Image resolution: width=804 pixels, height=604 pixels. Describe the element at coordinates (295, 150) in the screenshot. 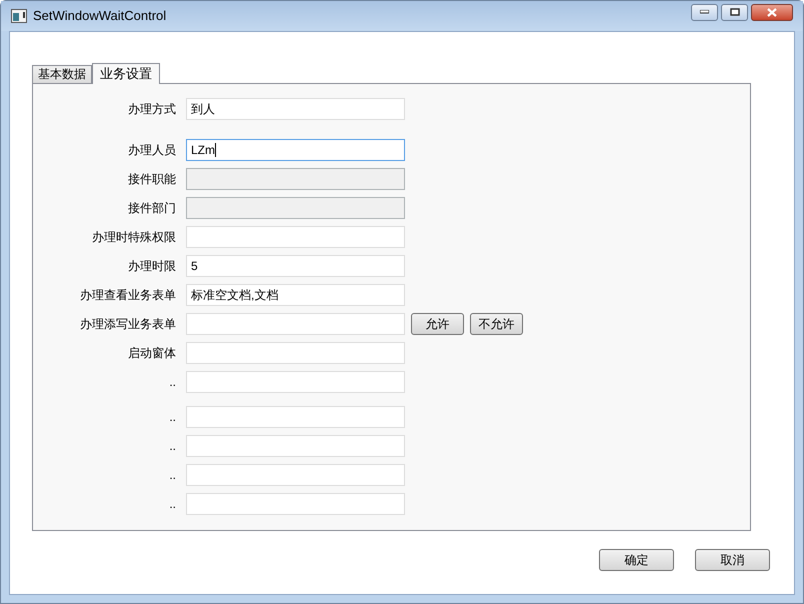

I see `input-field: LZm` at that location.